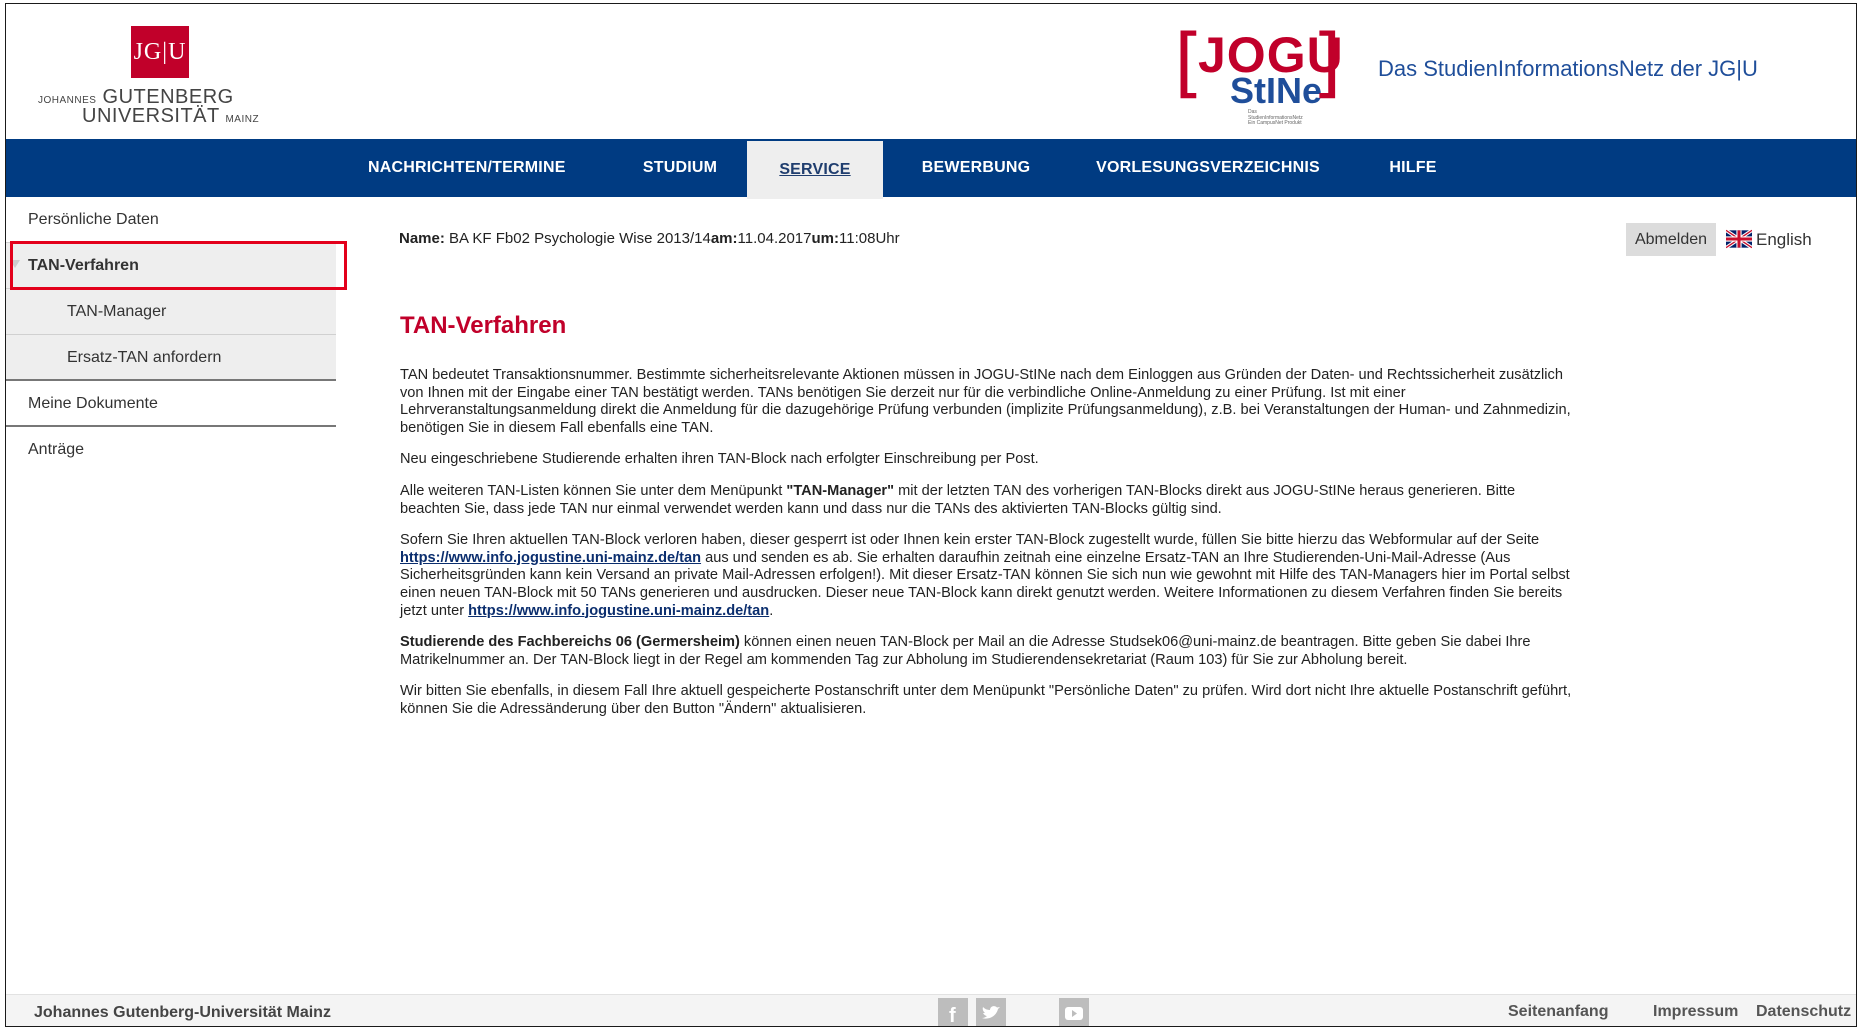 The height and width of the screenshot is (1030, 1862). Describe the element at coordinates (422, 238) in the screenshot. I see `name-label: Name:` at that location.